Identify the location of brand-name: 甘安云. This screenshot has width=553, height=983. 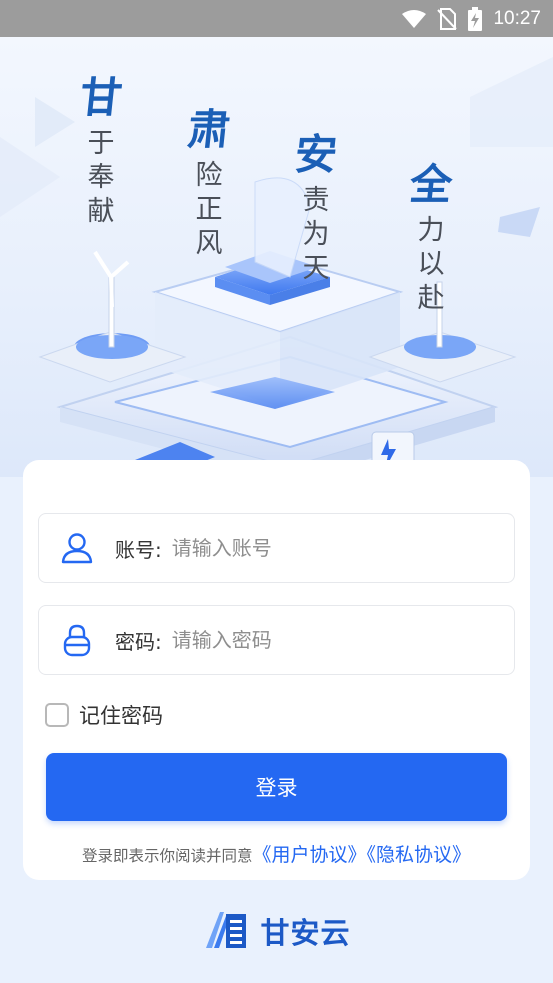
(305, 933).